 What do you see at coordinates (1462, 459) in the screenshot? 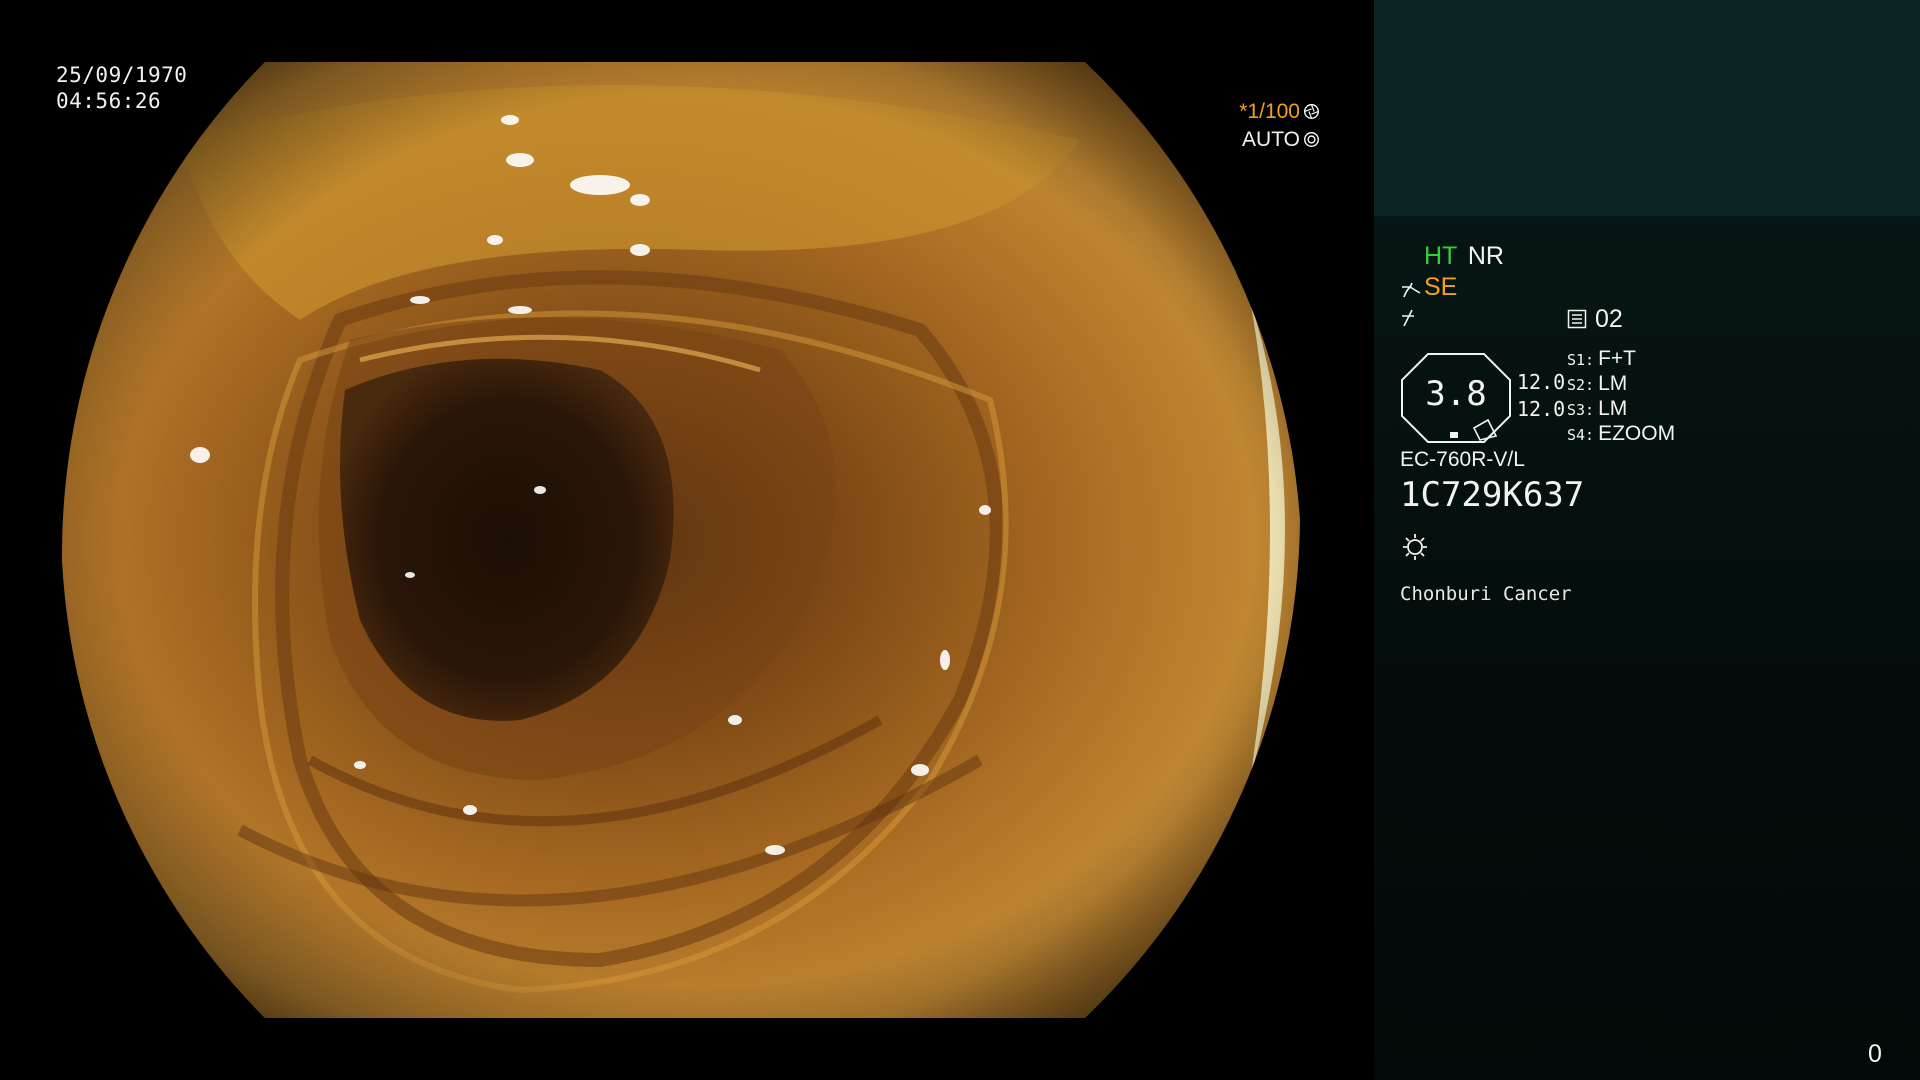
I see `scope-model: EC-760R-V/L` at bounding box center [1462, 459].